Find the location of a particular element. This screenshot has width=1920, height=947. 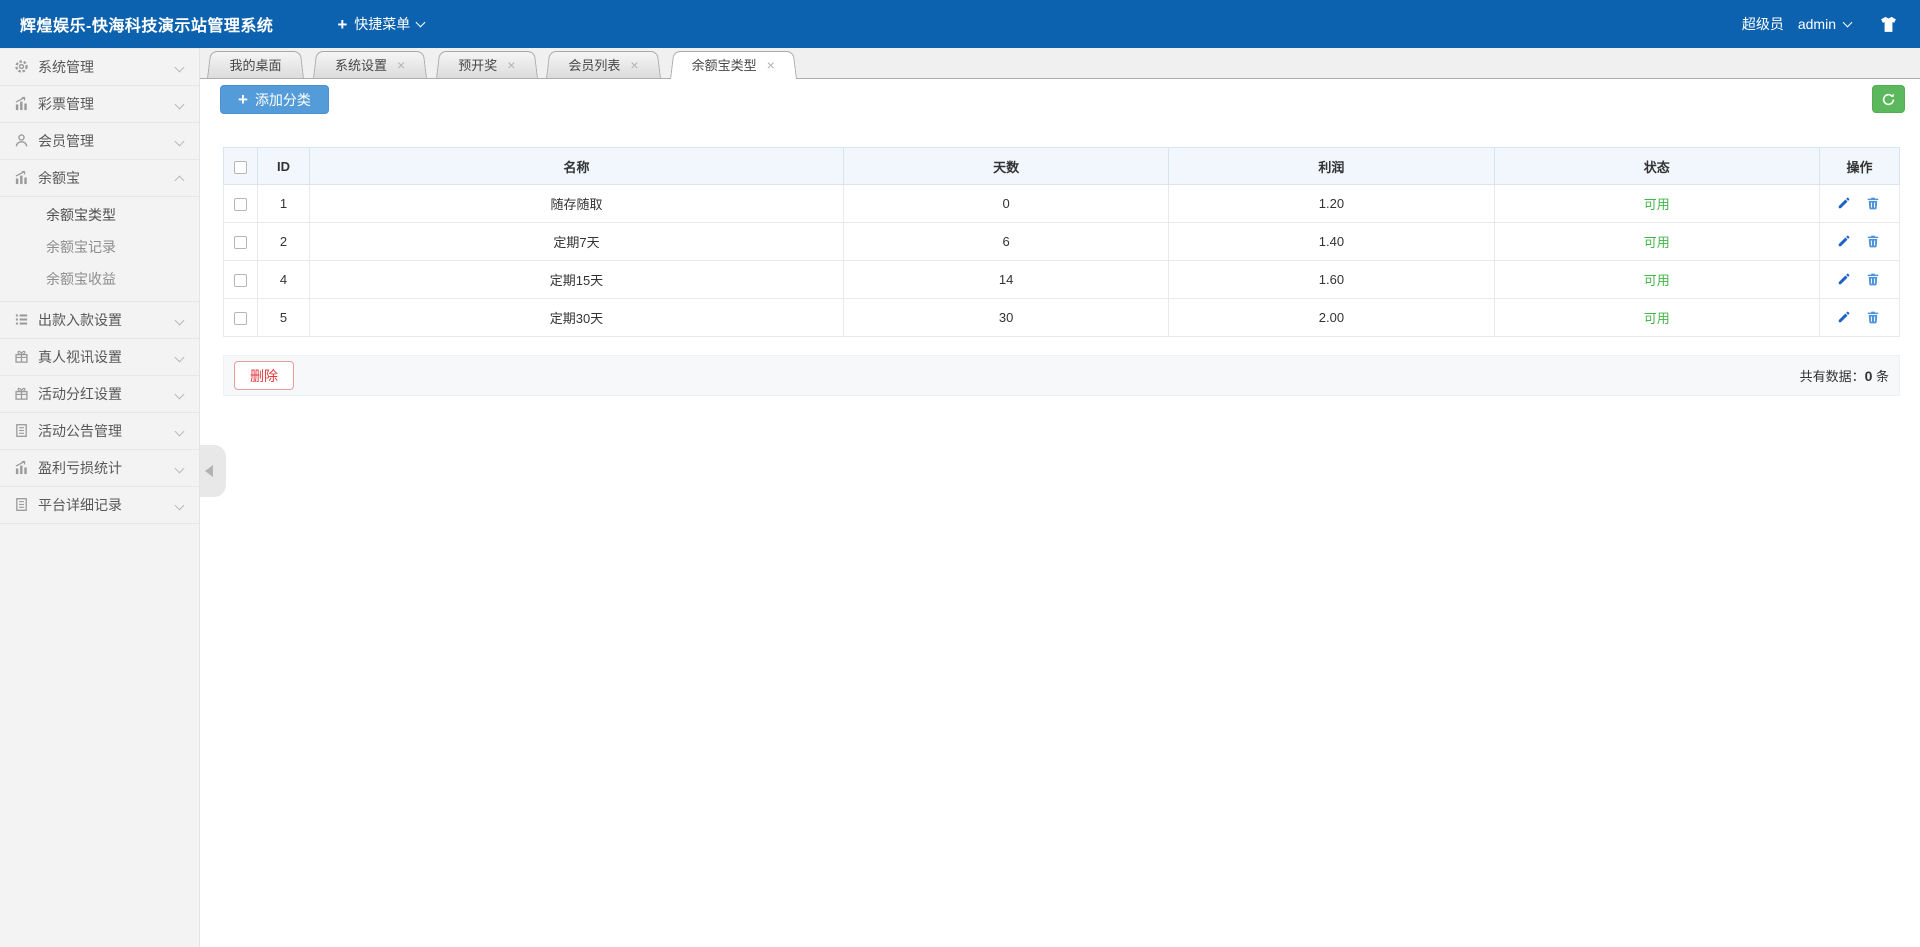

submenu-item-label: 余额宝类型 is located at coordinates (81, 215).